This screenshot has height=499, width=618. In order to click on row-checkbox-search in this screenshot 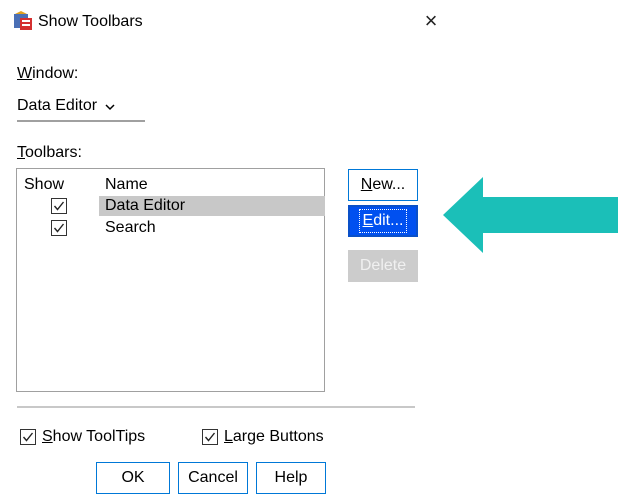, I will do `click(59, 228)`.